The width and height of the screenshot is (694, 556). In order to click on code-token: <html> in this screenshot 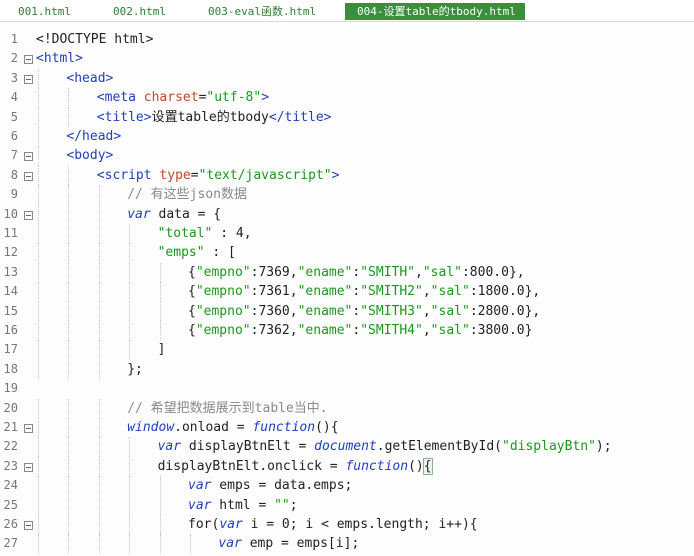, I will do `click(59, 59)`.